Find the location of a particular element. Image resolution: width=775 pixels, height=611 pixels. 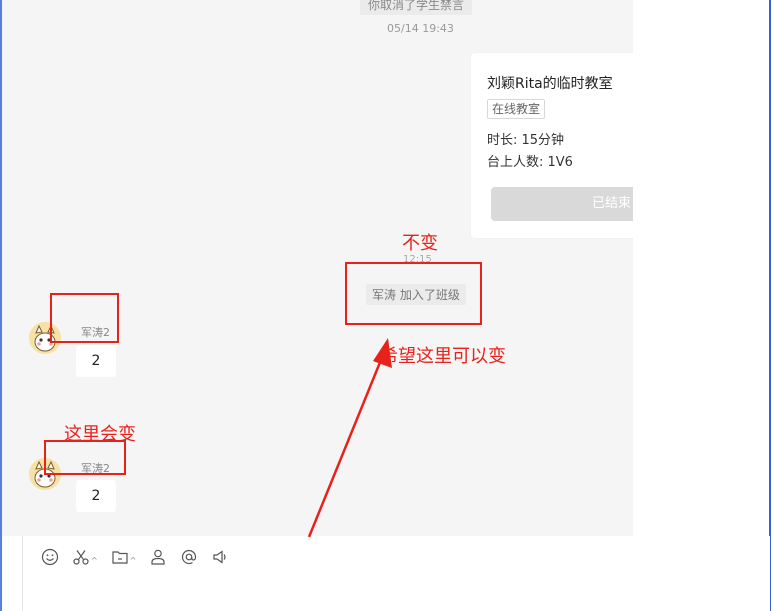

speaker-icon is located at coordinates (220, 557).